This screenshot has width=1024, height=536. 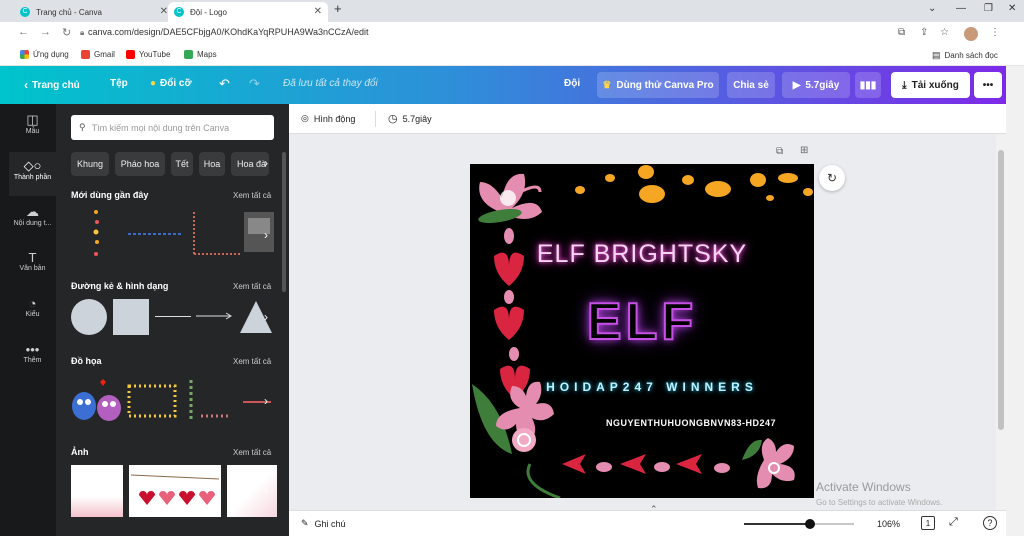 What do you see at coordinates (393, 119) in the screenshot?
I see `clock-icon: ◷` at bounding box center [393, 119].